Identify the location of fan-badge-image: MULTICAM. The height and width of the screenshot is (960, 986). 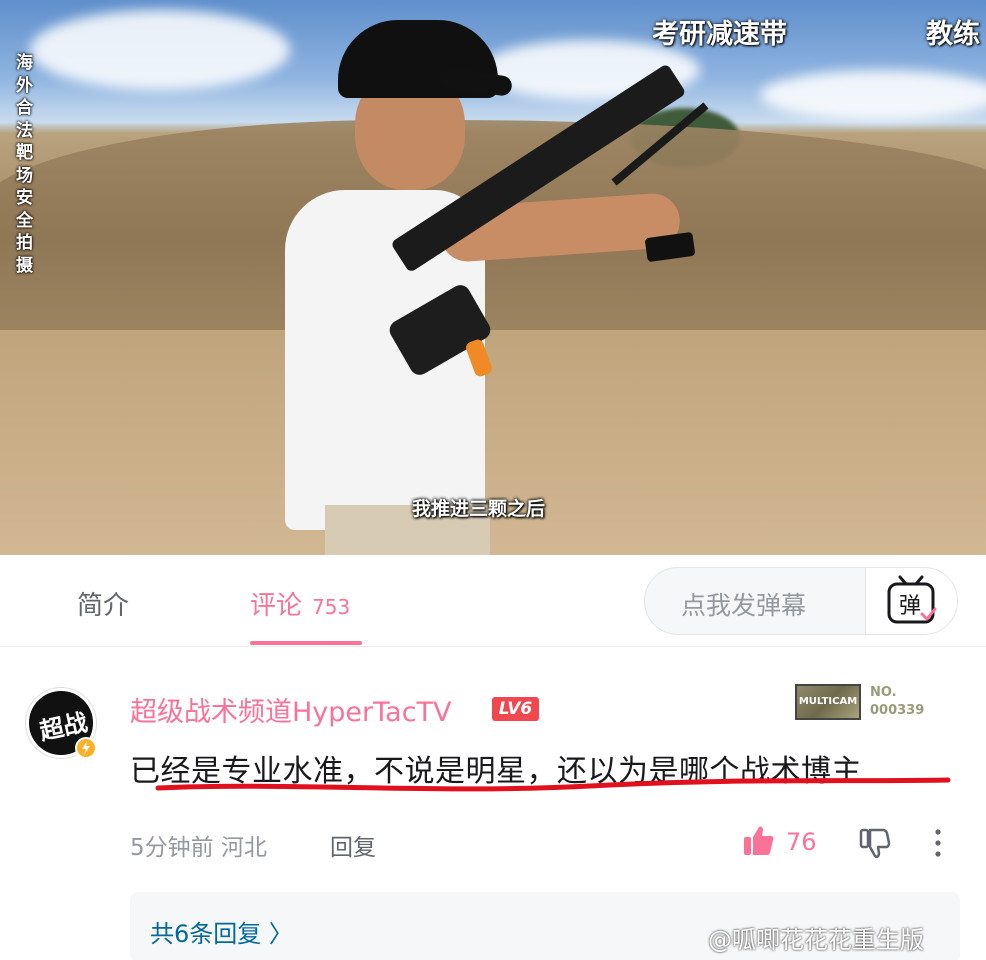
(828, 702).